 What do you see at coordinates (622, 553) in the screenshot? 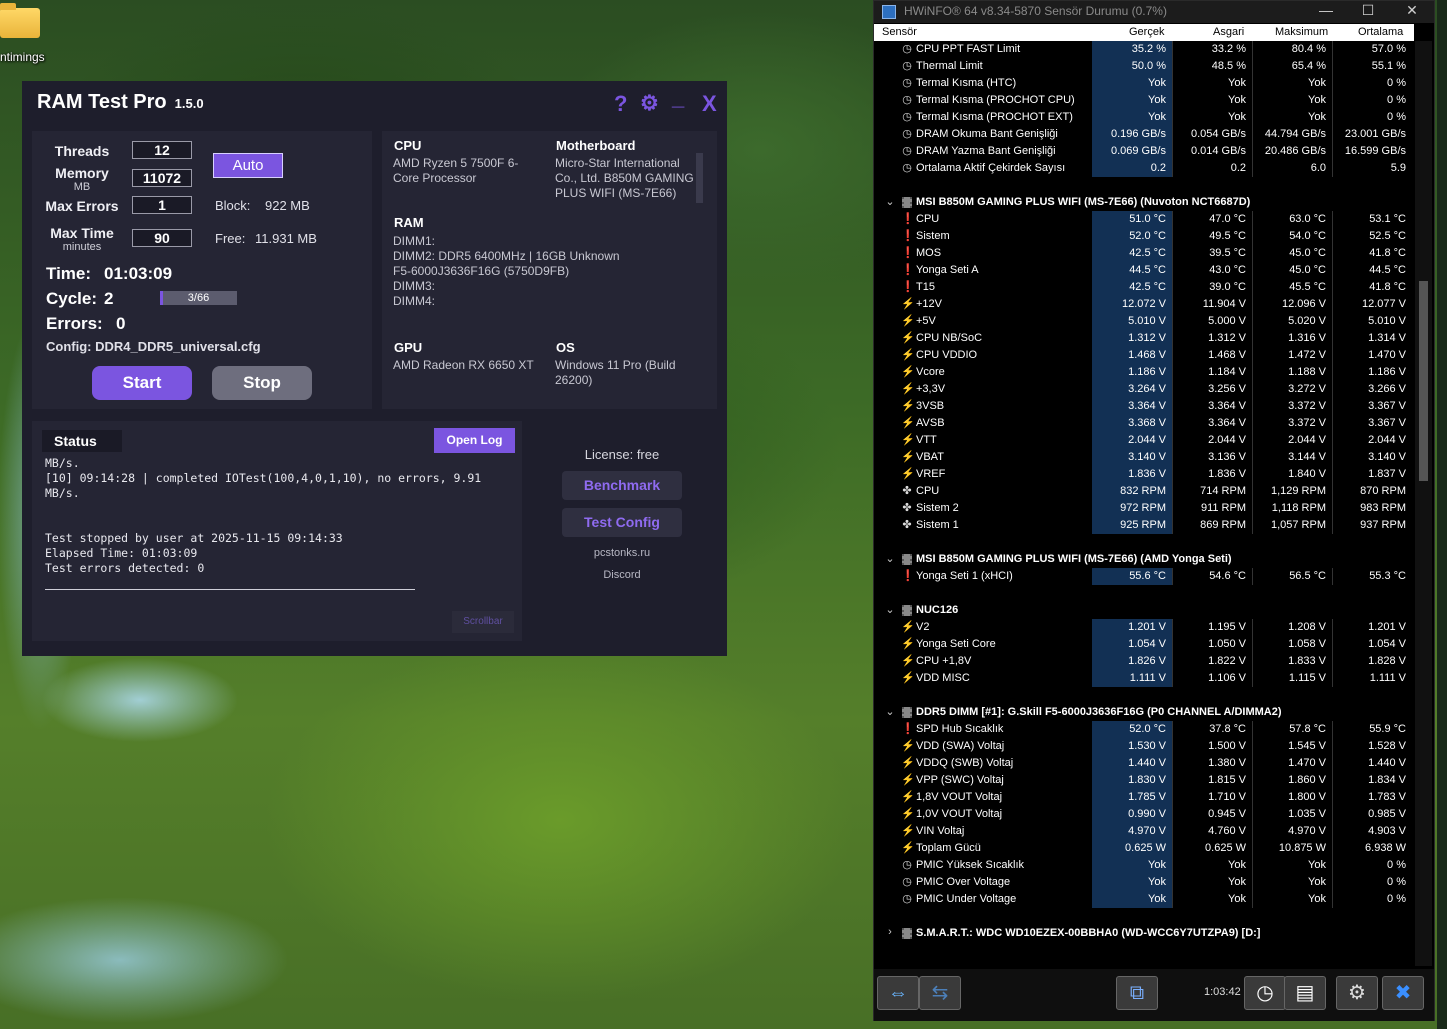
I see `site-link: pcstonks.ru` at bounding box center [622, 553].